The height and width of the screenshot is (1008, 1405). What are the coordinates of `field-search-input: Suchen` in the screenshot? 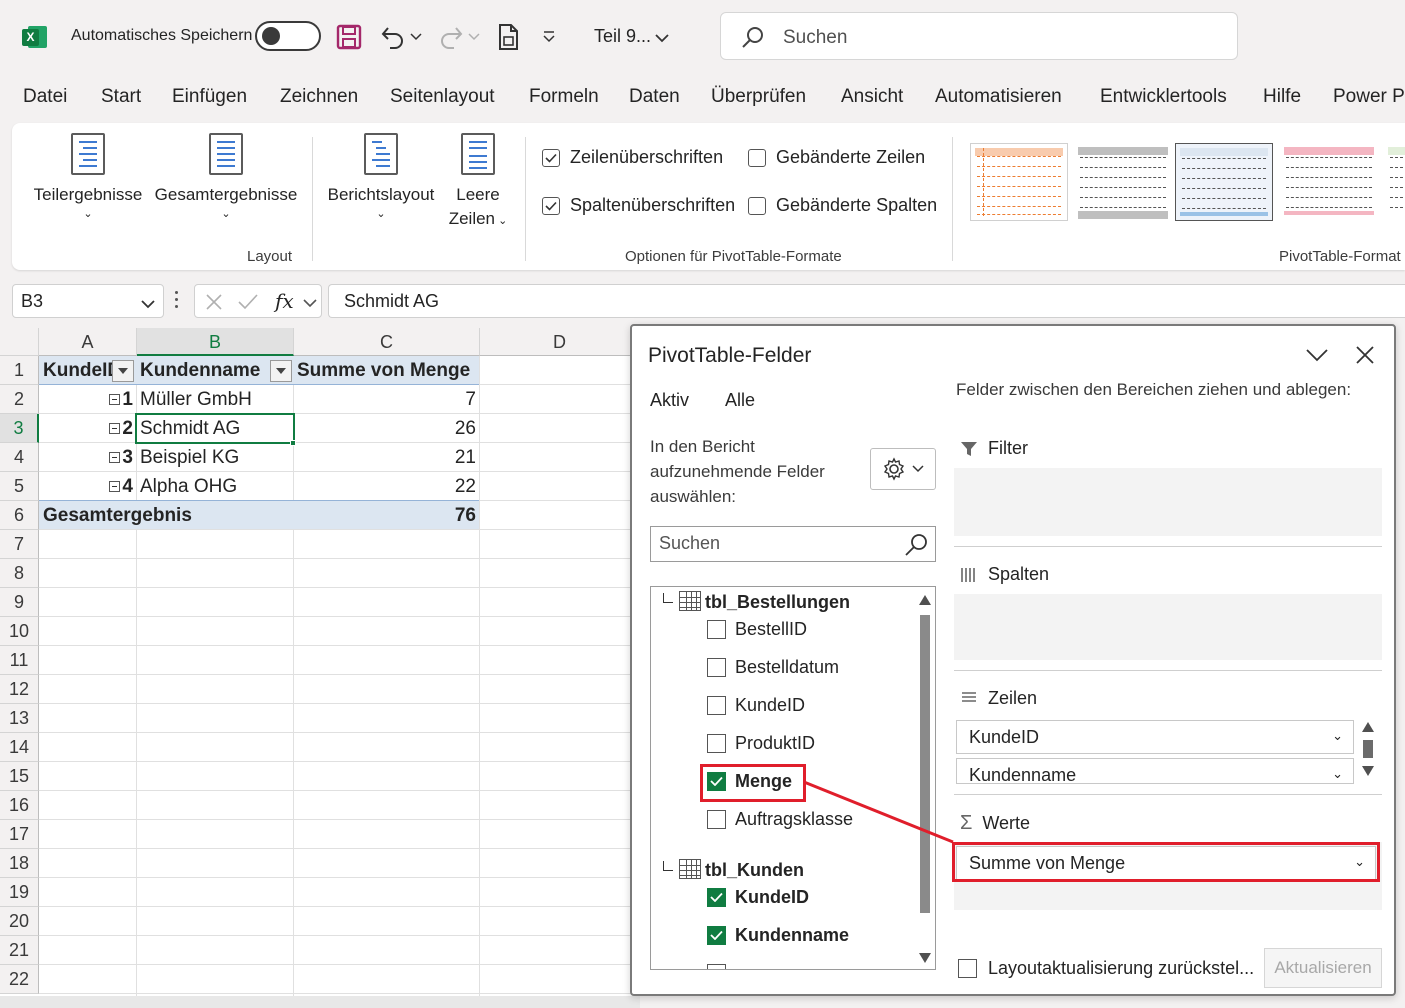 It's located at (793, 544).